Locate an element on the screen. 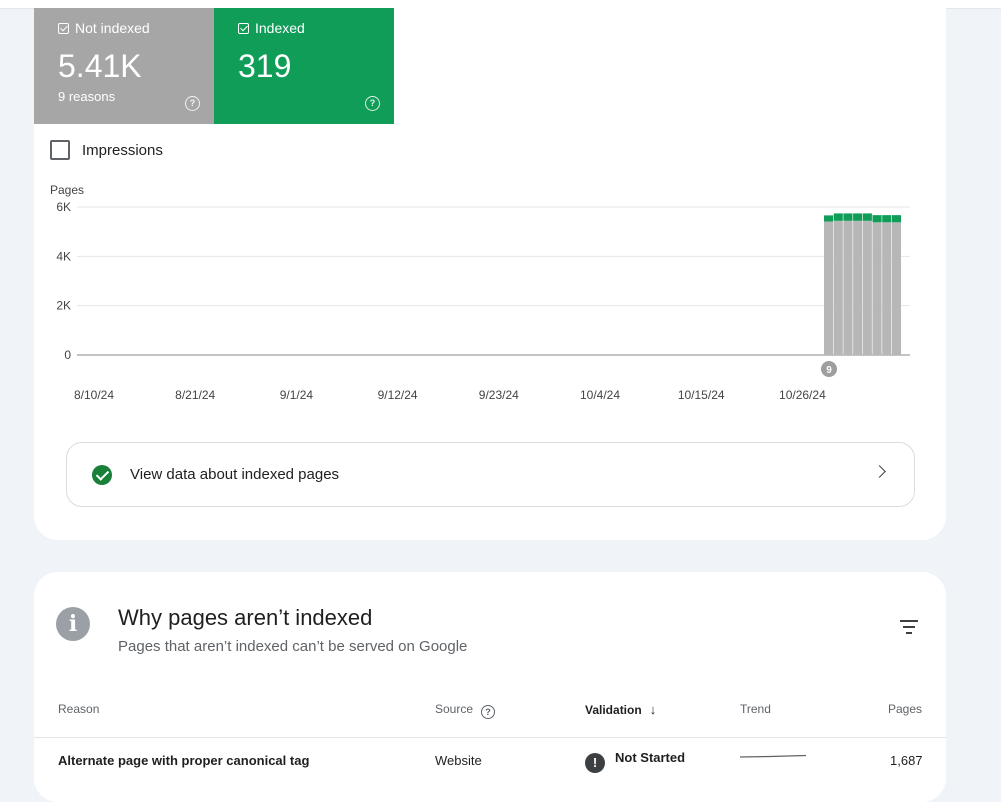  not-indexed-tile: Not indexed 5.41K 9 reasons ? is located at coordinates (124, 66).